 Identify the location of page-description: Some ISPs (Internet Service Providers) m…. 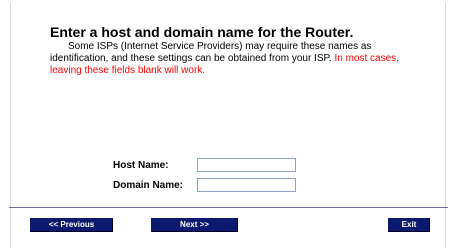
(230, 59).